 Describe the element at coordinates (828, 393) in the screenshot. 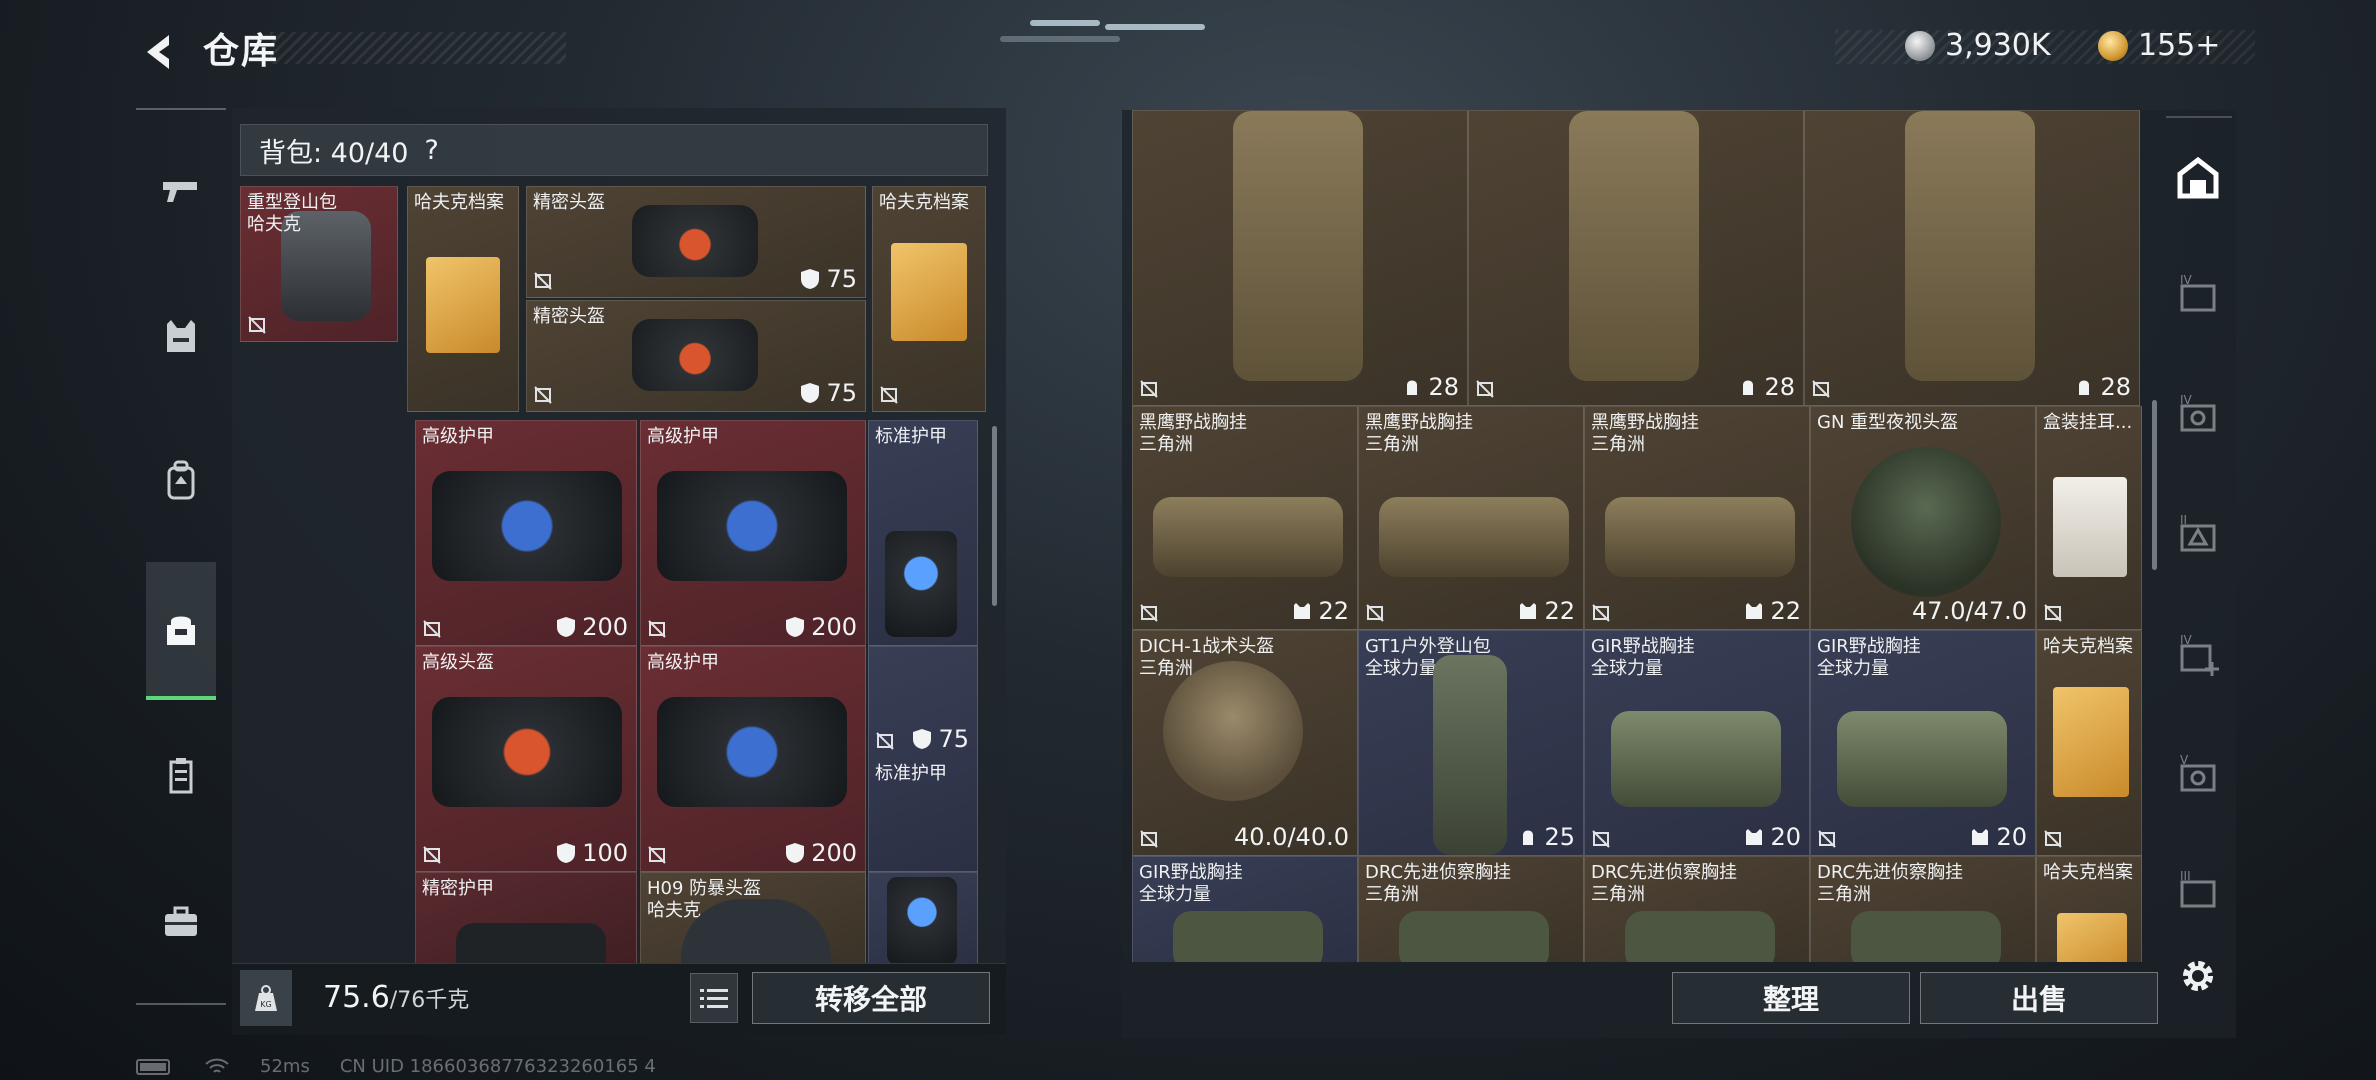

I see `durability: 75` at that location.